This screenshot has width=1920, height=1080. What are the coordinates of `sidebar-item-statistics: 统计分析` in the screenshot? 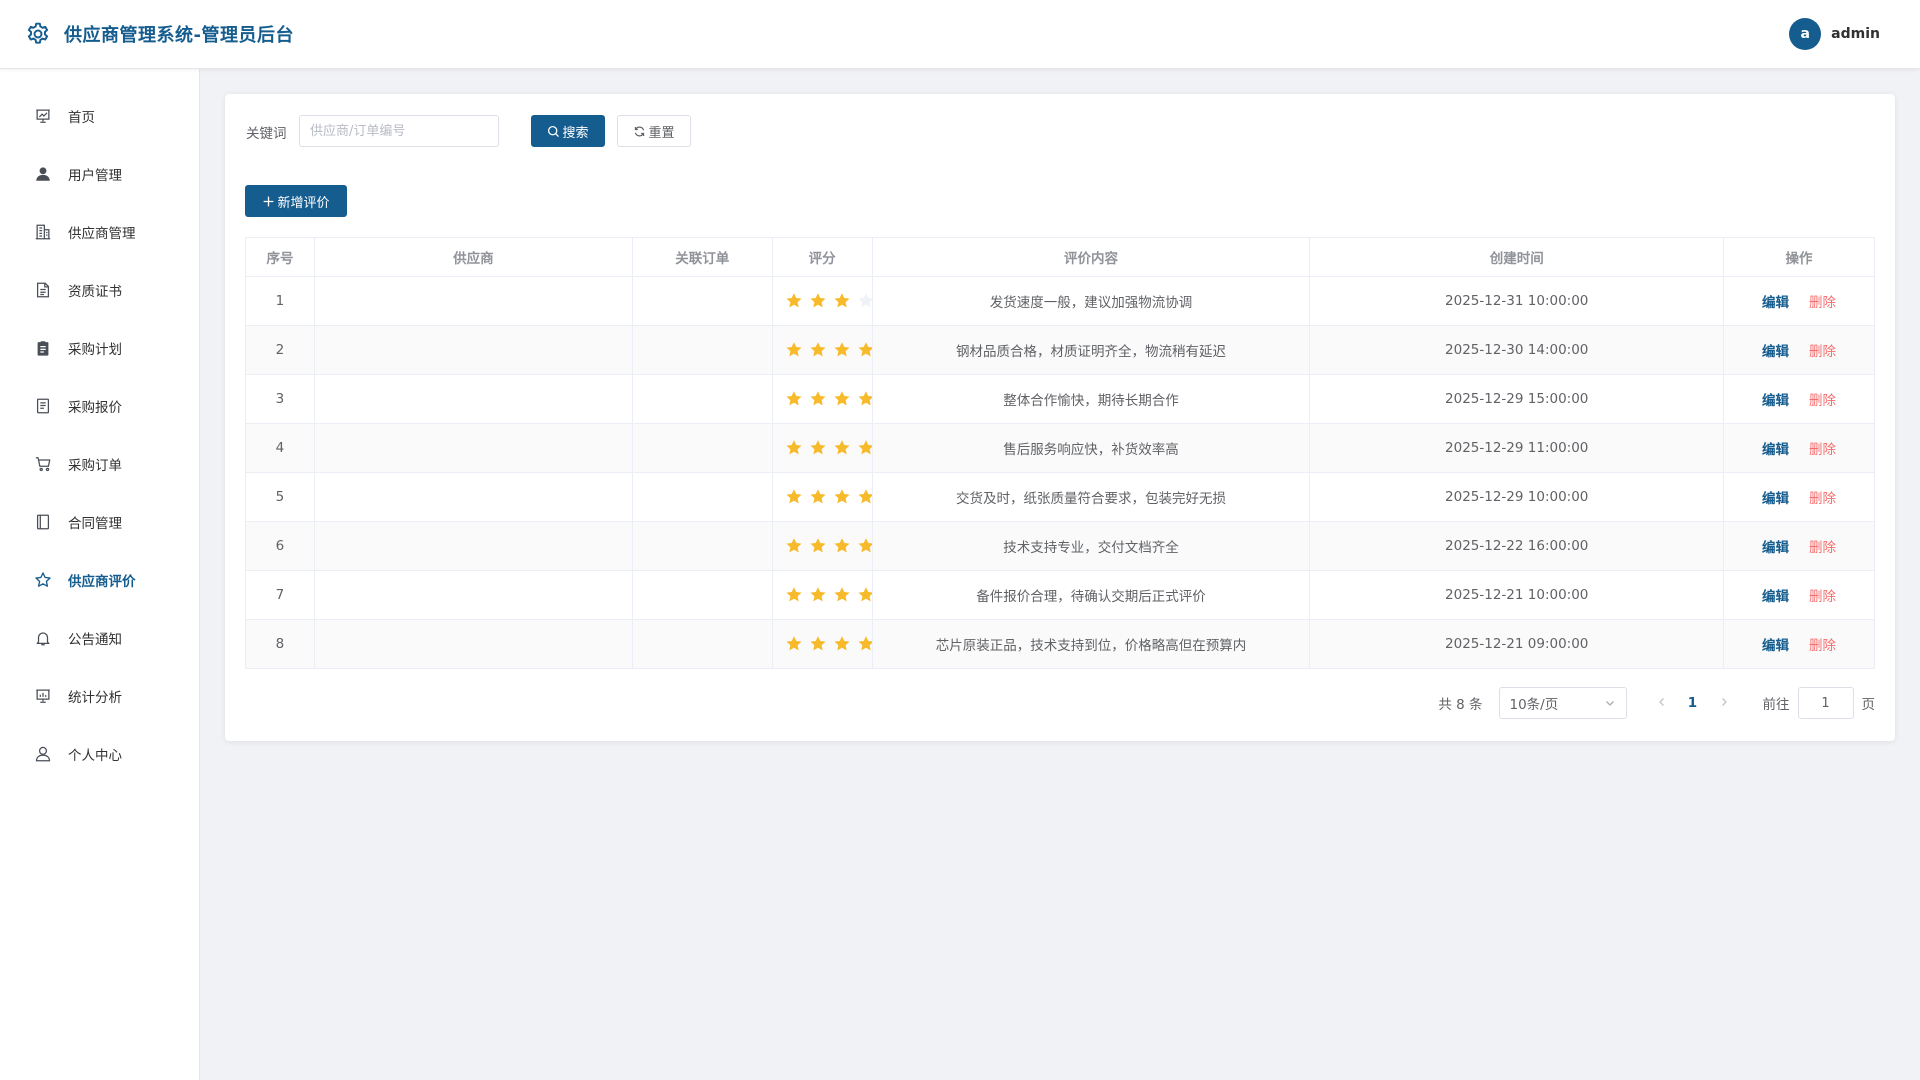 It's located at (99, 696).